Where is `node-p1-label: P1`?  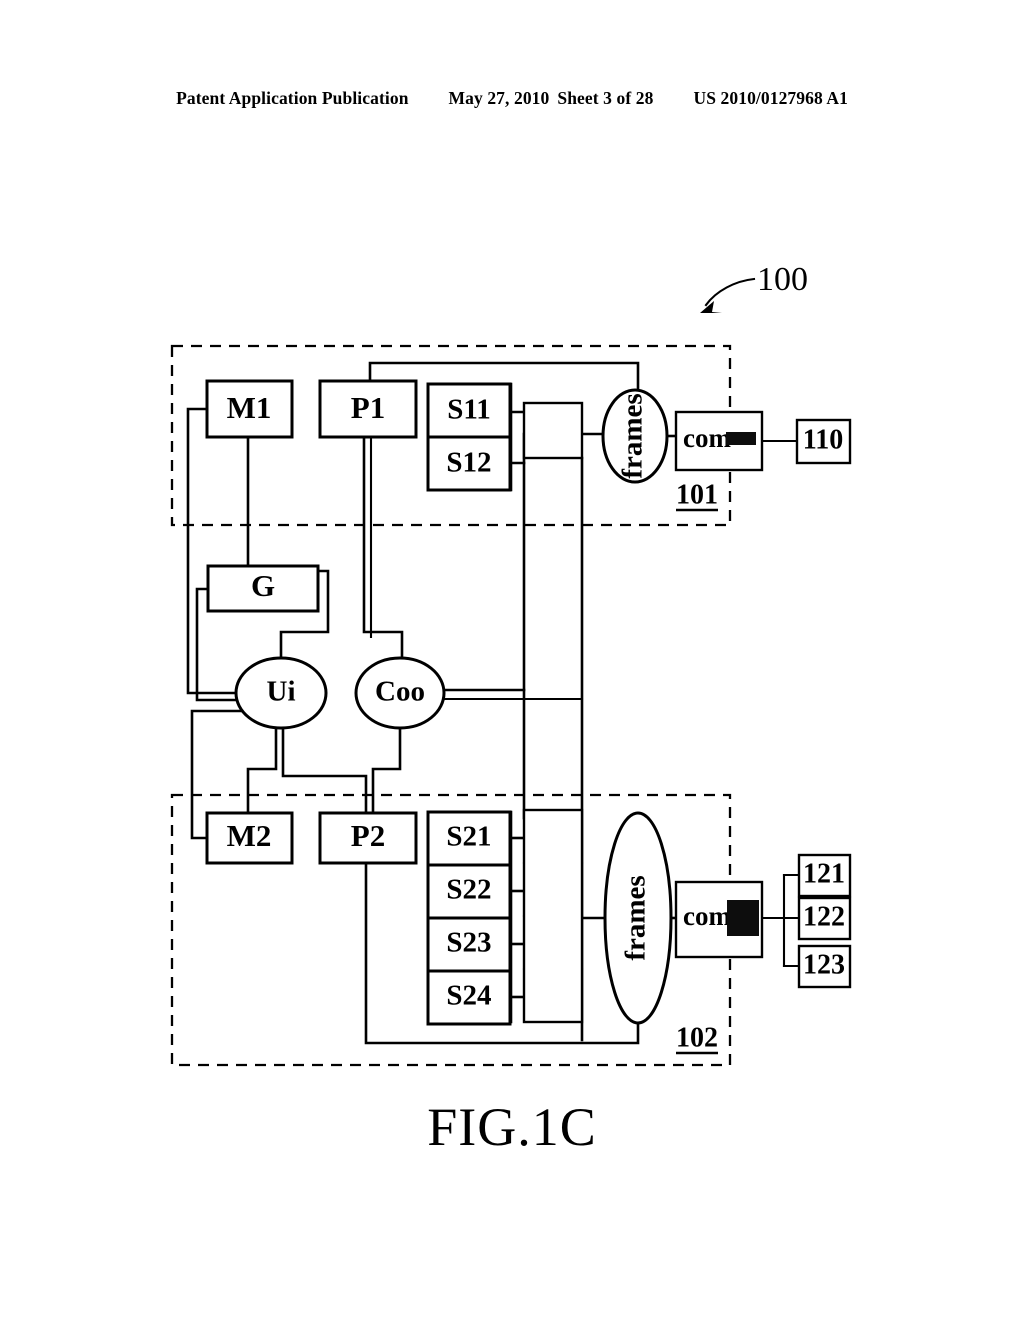 node-p1-label: P1 is located at coordinates (368, 407).